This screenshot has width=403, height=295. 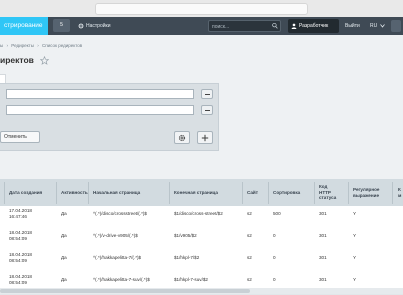 I want to click on address-bar, so click(x=201, y=9).